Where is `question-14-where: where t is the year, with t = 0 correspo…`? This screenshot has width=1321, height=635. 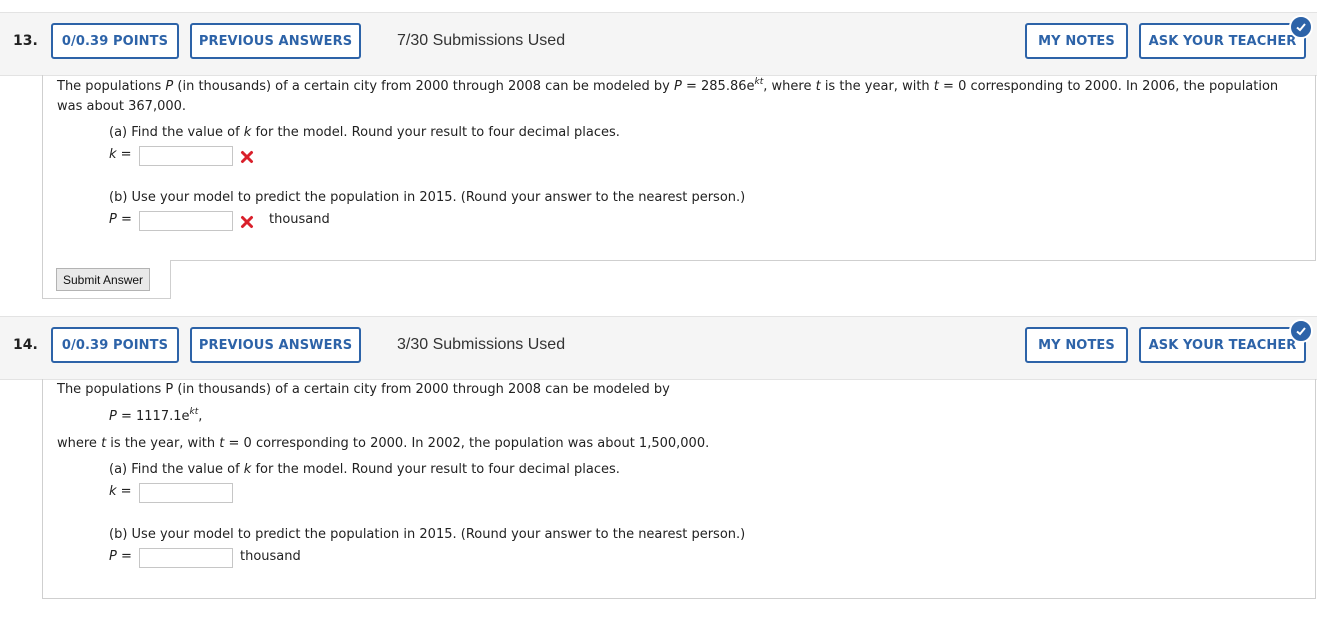
question-14-where: where t is the year, with t = 0 correspo… is located at coordinates (383, 443).